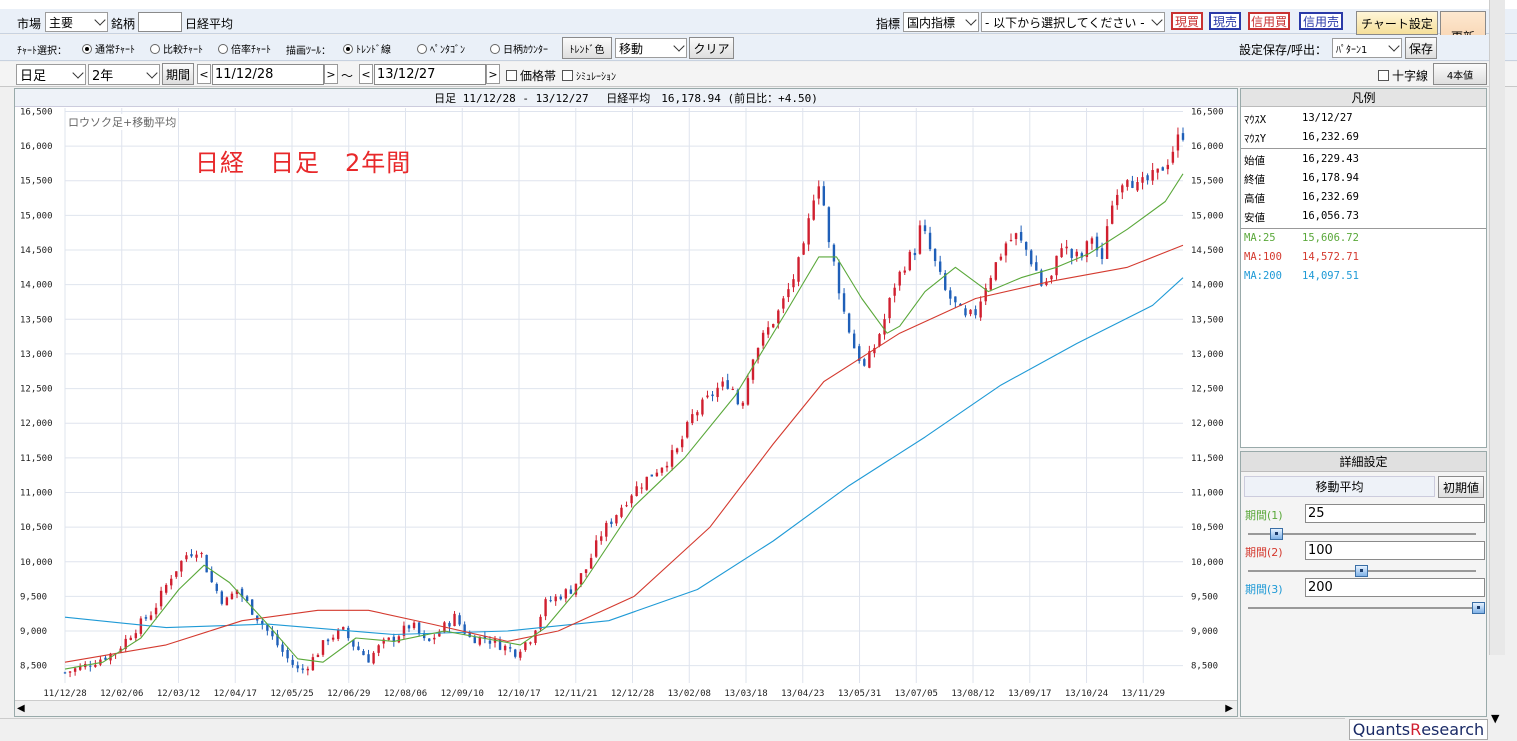  Describe the element at coordinates (176, 48) in the screenshot. I see `radio-compare-chart: 比較ﾁｬｰﾄ` at that location.